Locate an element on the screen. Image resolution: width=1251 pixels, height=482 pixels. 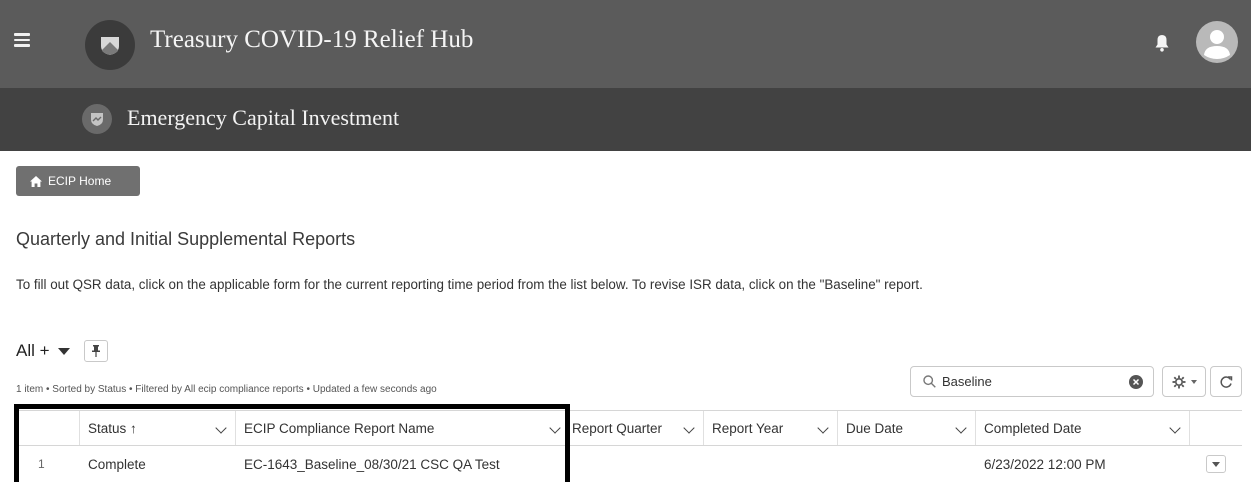
bell-icon is located at coordinates (1162, 43).